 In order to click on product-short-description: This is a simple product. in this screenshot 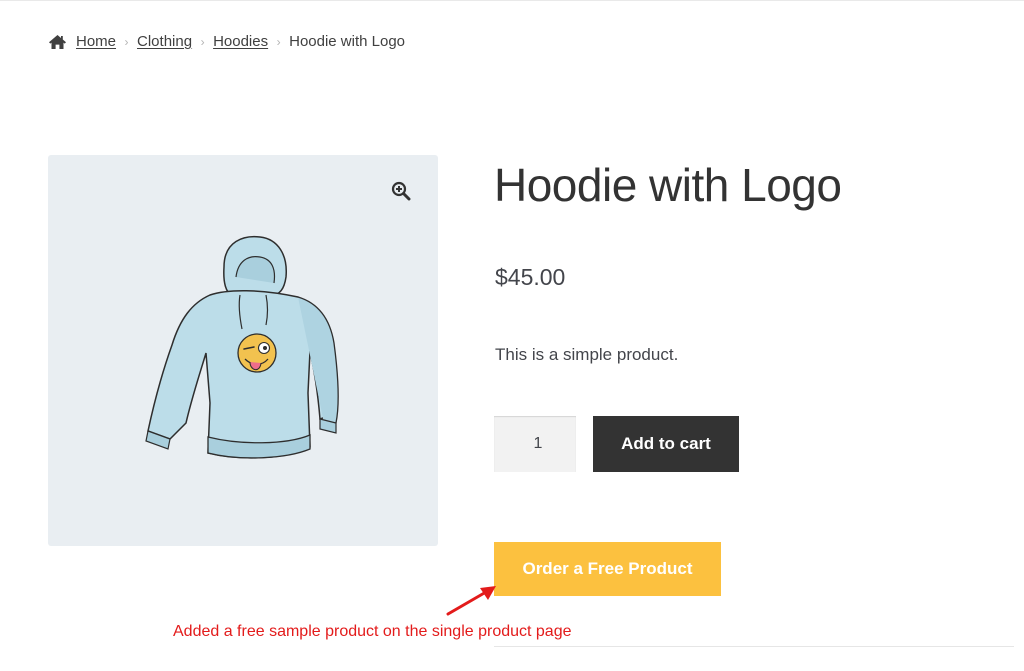, I will do `click(587, 354)`.